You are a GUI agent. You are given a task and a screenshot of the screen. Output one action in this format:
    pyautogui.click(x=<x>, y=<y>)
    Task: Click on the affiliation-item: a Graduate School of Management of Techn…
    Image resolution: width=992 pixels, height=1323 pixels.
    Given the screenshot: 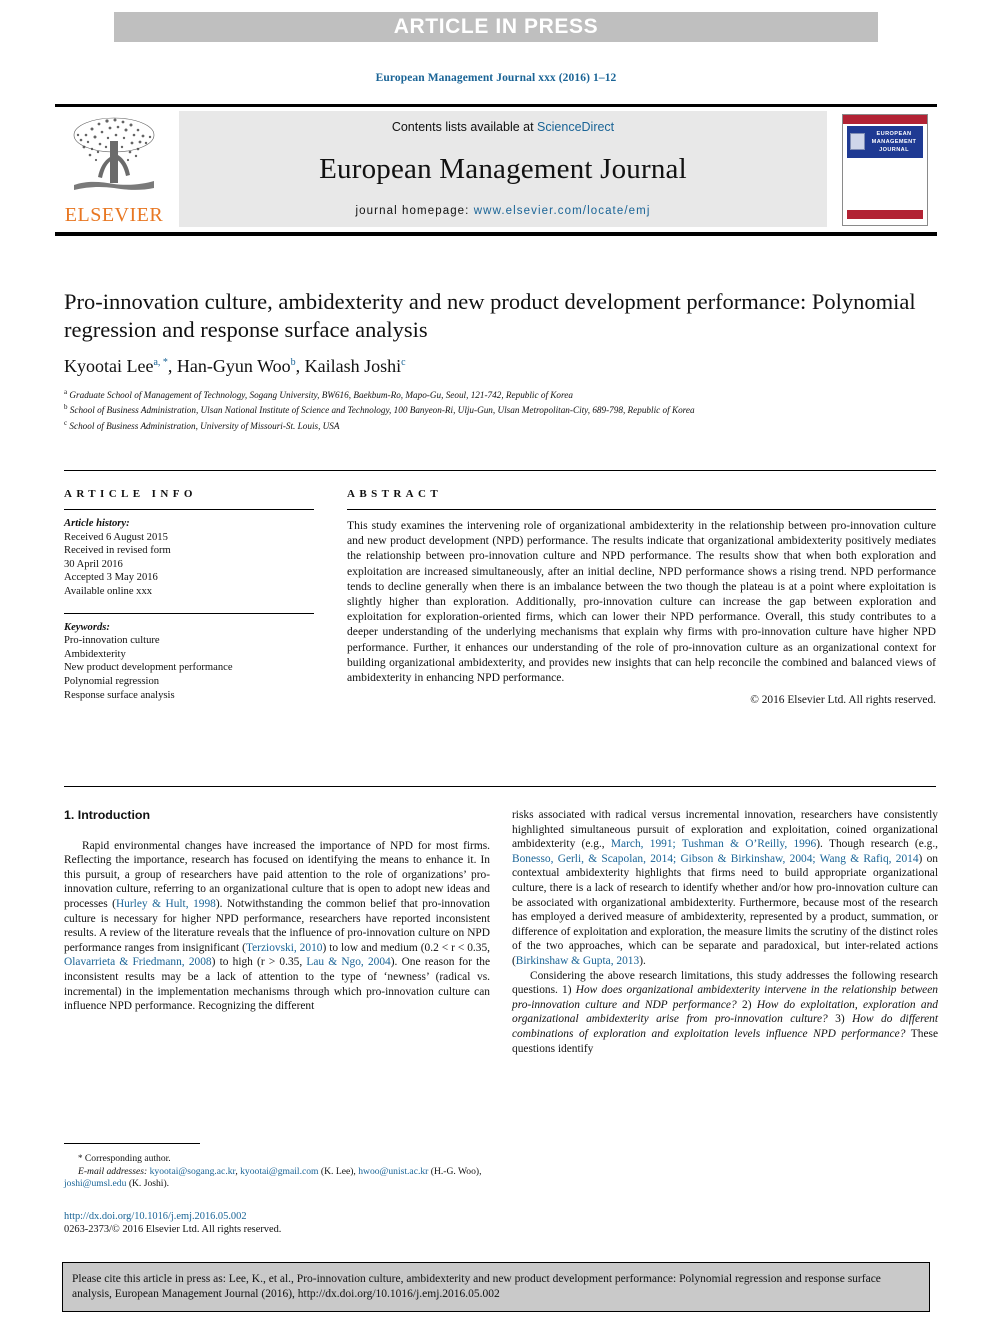 What is the action you would take?
    pyautogui.click(x=500, y=393)
    